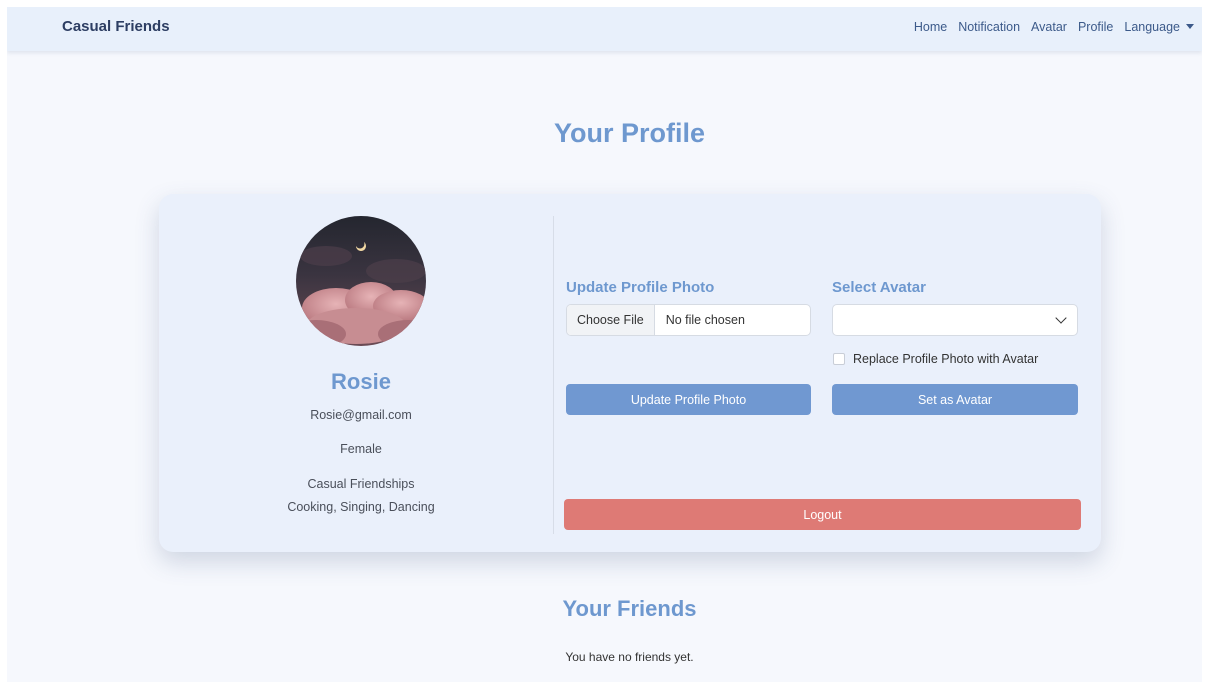  What do you see at coordinates (688, 399) in the screenshot?
I see `update-photo-button: Update Profile Photo` at bounding box center [688, 399].